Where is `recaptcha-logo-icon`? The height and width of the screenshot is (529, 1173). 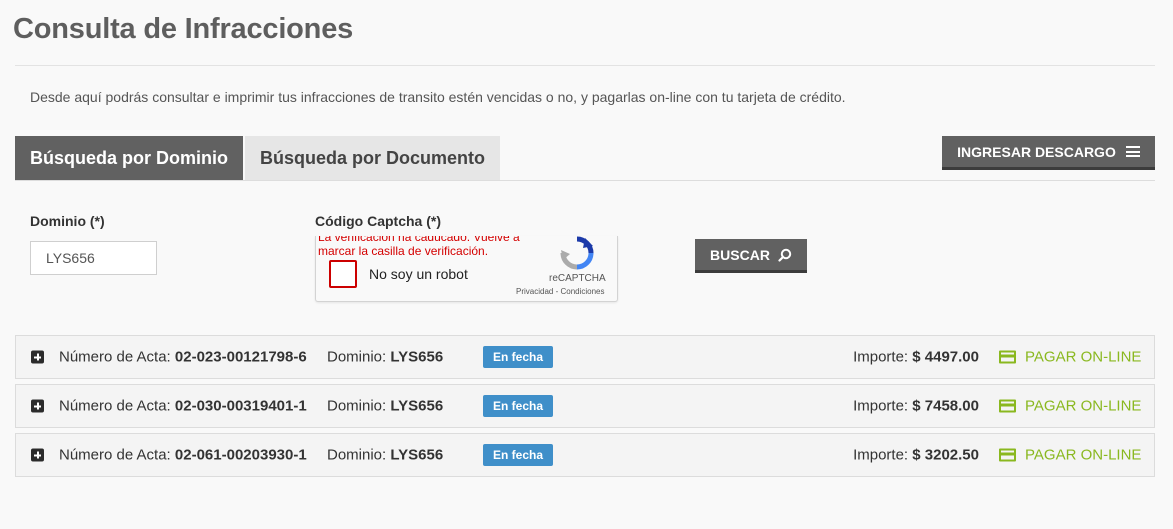 recaptcha-logo-icon is located at coordinates (577, 253).